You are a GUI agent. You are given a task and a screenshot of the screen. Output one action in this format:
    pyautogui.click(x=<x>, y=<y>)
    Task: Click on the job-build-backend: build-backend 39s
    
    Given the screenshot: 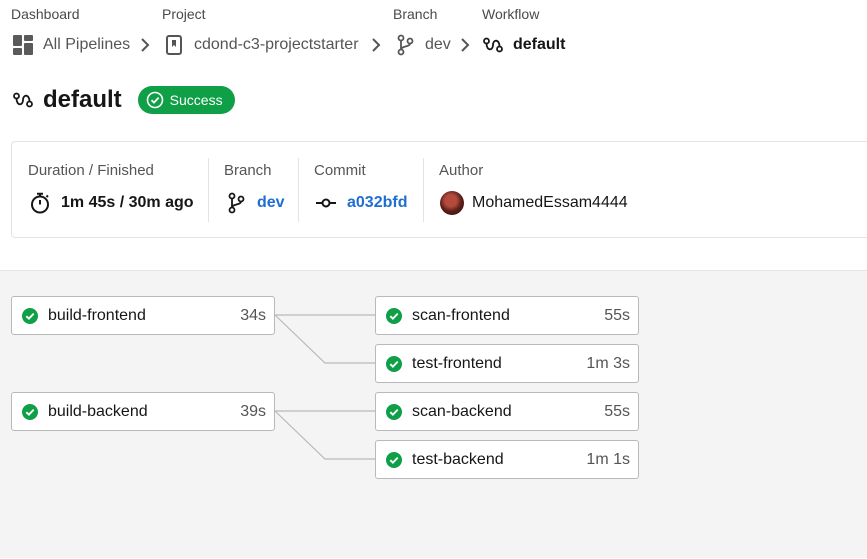 What is the action you would take?
    pyautogui.click(x=143, y=411)
    